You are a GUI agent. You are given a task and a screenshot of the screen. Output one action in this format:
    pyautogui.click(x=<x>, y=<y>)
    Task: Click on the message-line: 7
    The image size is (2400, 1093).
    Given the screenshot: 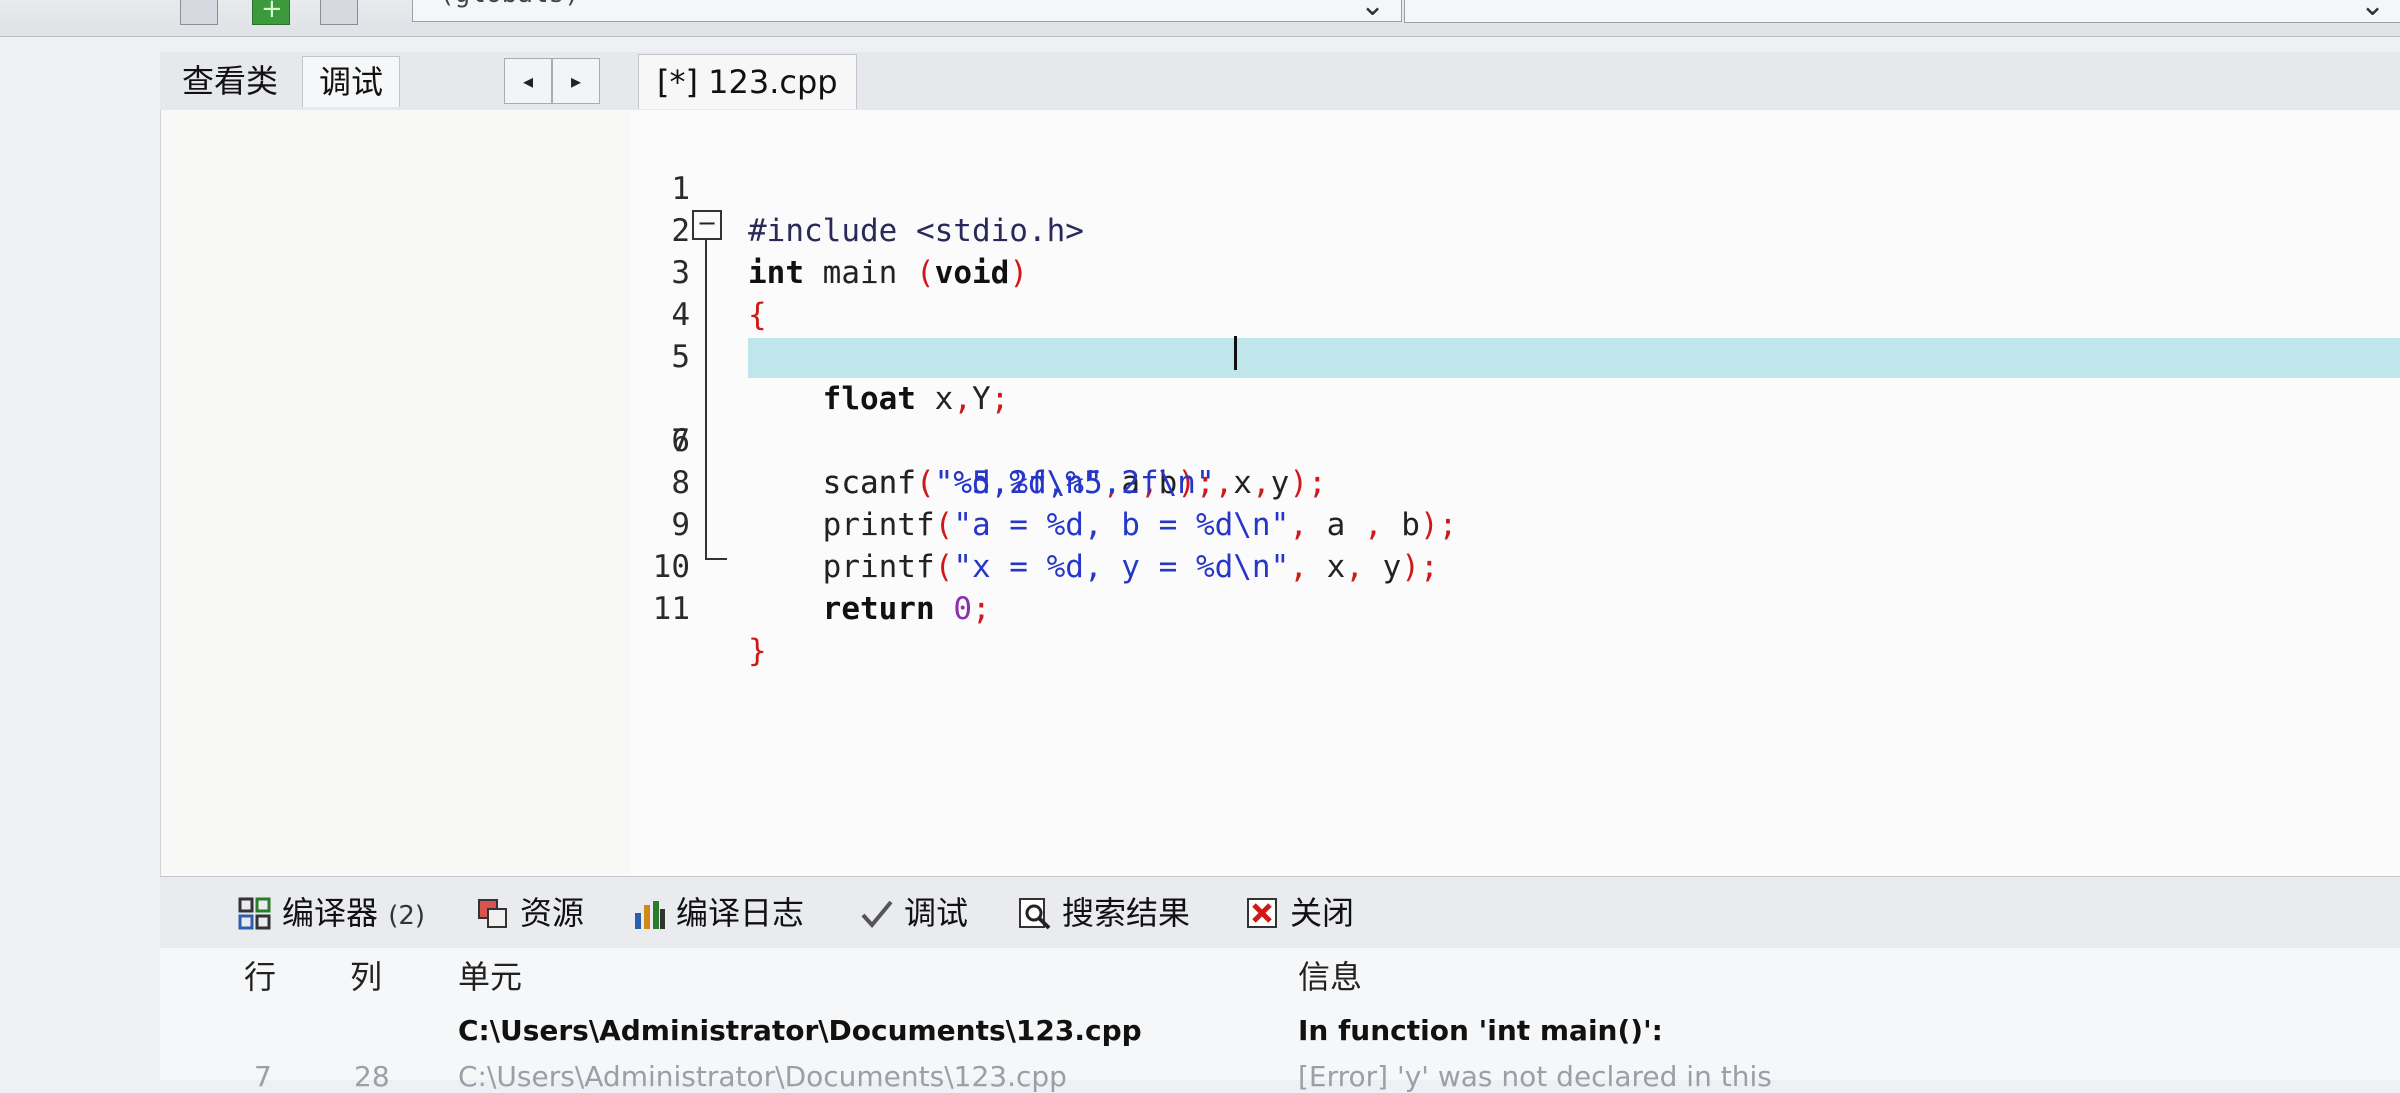 What is the action you would take?
    pyautogui.click(x=263, y=1076)
    